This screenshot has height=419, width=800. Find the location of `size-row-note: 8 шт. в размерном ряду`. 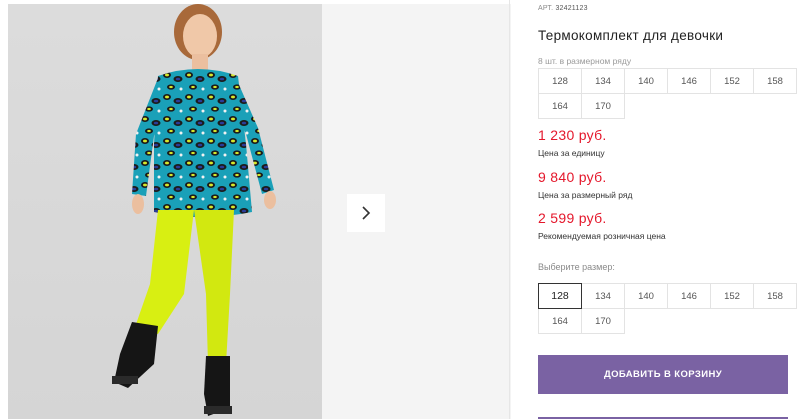

size-row-note: 8 шт. в размерном ряду is located at coordinates (585, 61).